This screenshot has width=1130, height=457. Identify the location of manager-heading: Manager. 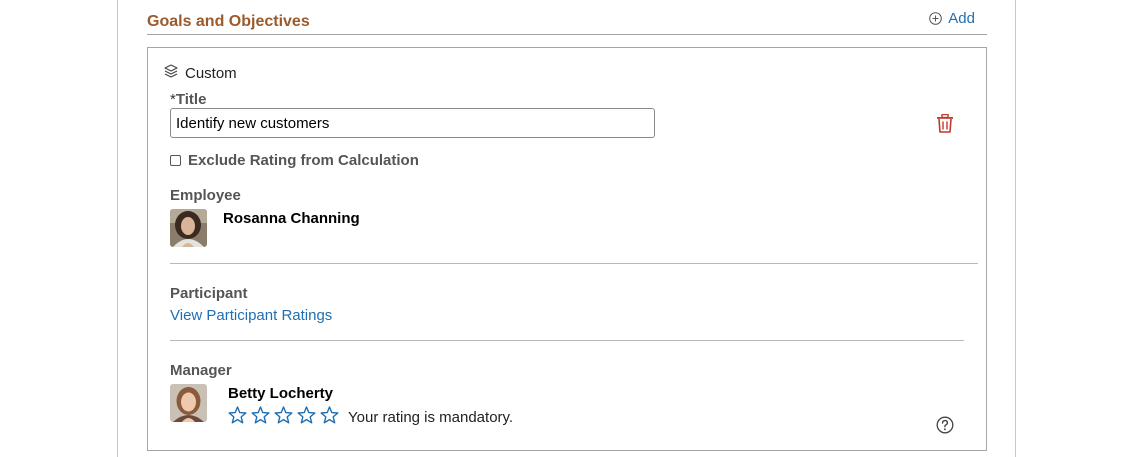
(201, 370).